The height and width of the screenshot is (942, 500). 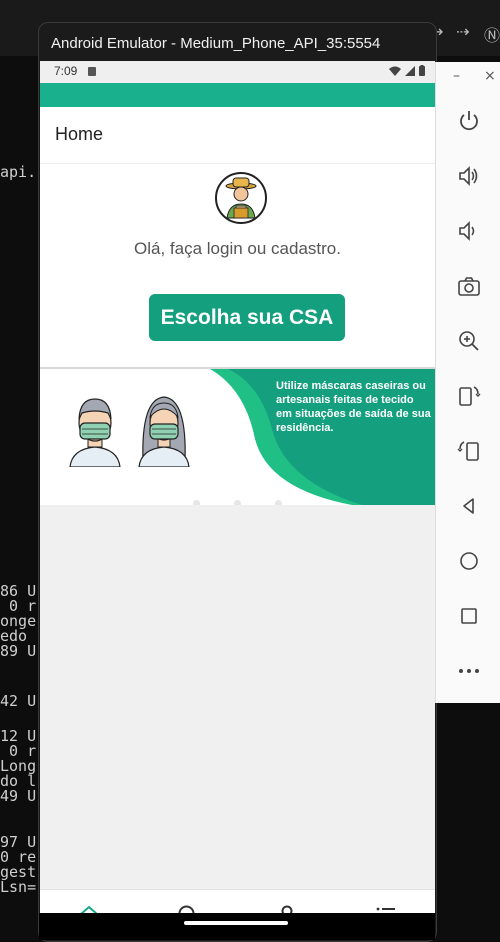 I want to click on camera-icon, so click(x=469, y=286).